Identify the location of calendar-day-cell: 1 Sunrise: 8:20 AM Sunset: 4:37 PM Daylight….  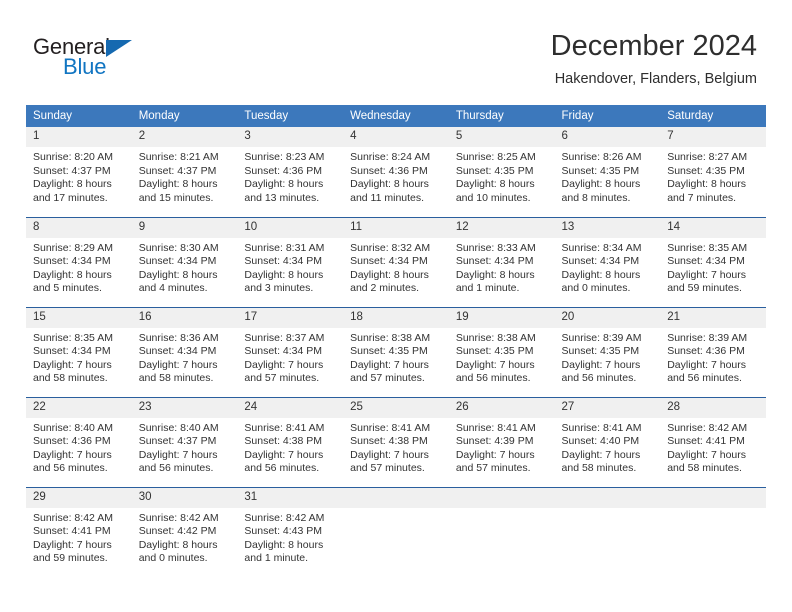
(79, 172).